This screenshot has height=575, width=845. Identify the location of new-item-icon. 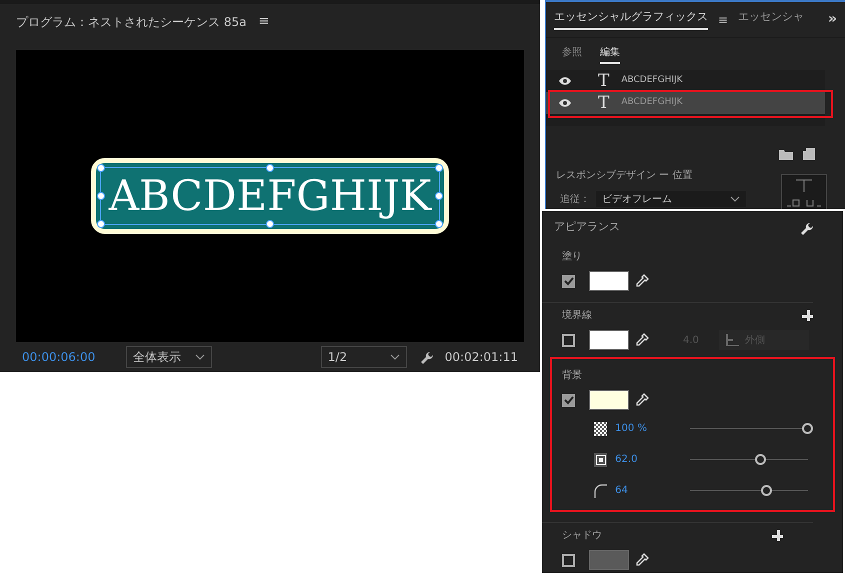
(809, 154).